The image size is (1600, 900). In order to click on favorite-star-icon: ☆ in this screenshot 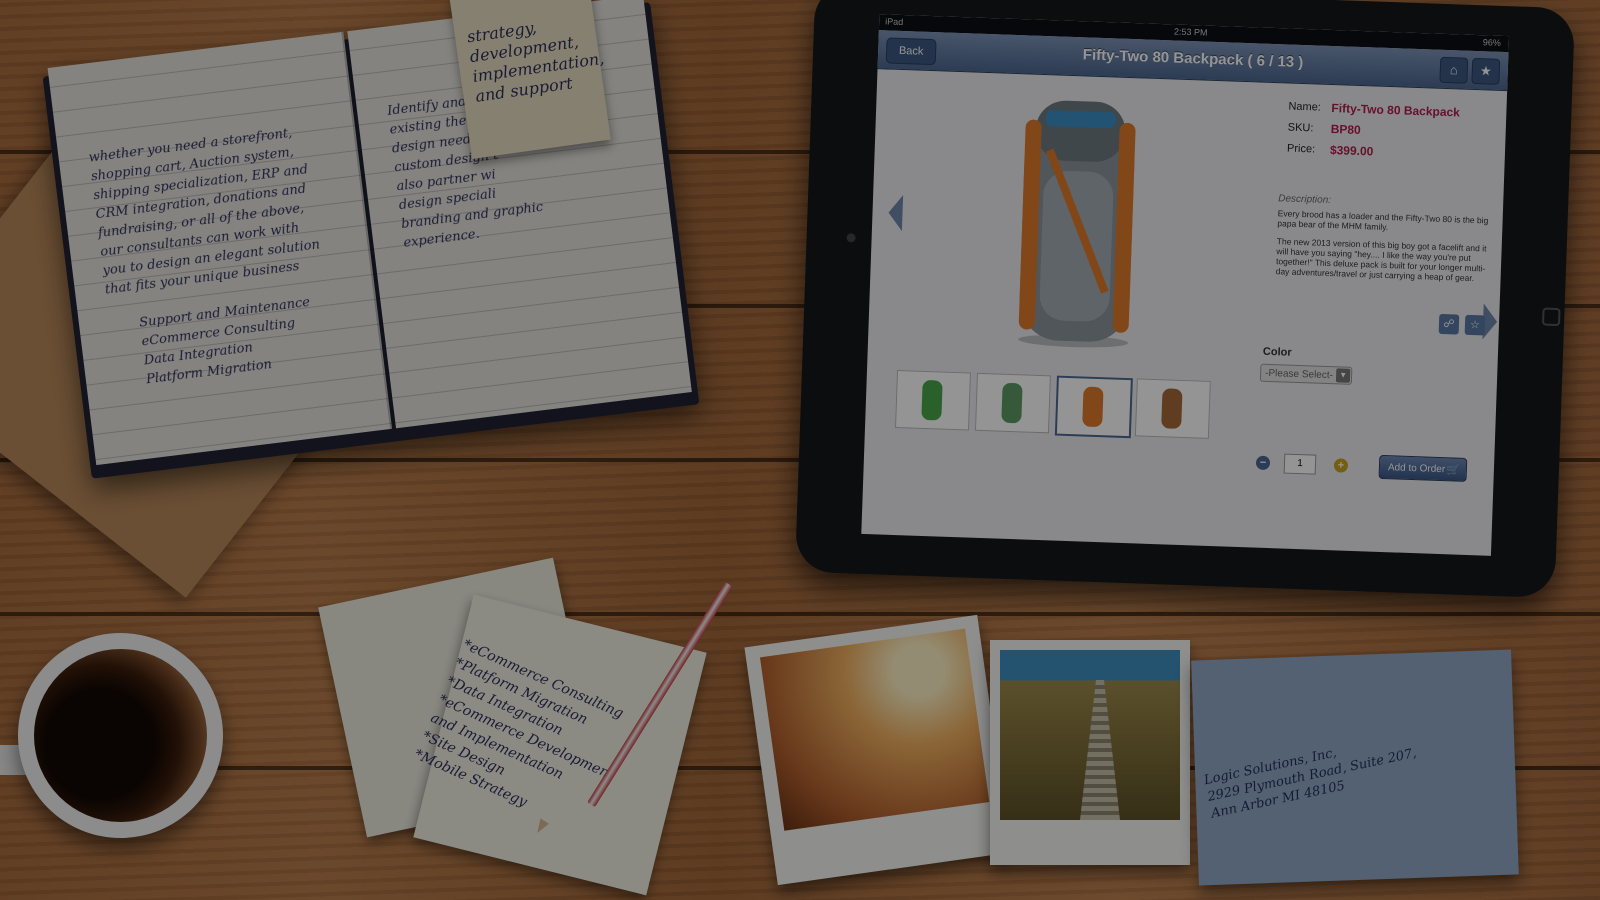, I will do `click(1475, 325)`.